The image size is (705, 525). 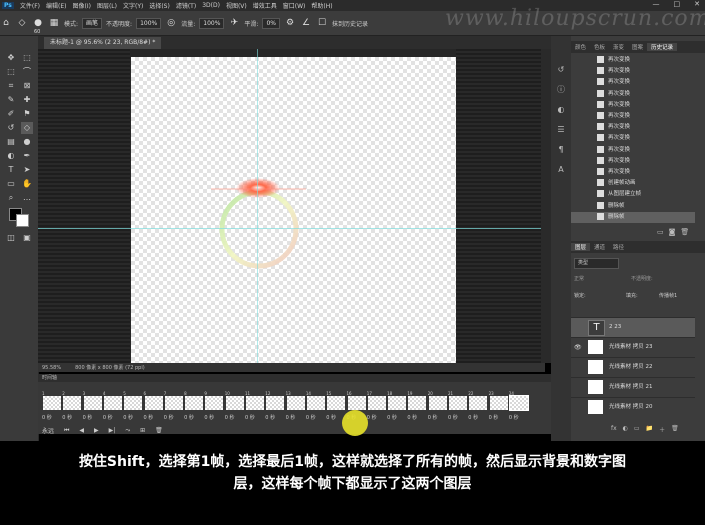 I want to click on animation-frame: 70 秒, so click(x=174, y=406).